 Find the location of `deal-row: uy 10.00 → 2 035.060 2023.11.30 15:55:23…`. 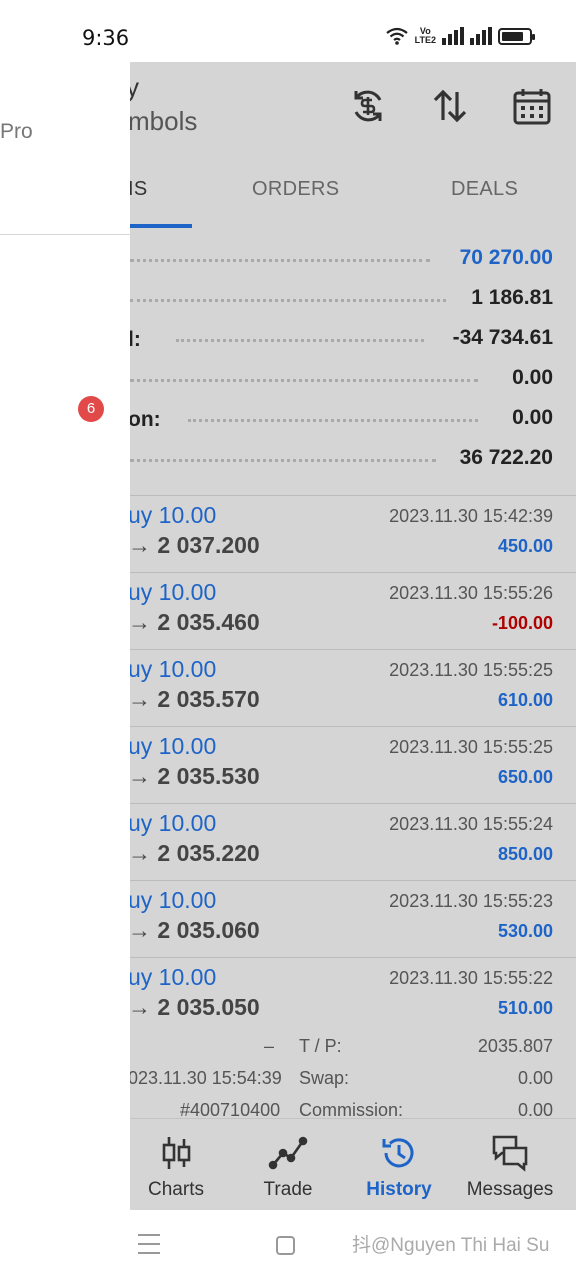

deal-row: uy 10.00 → 2 035.060 2023.11.30 15:55:23… is located at coordinates (353, 919).